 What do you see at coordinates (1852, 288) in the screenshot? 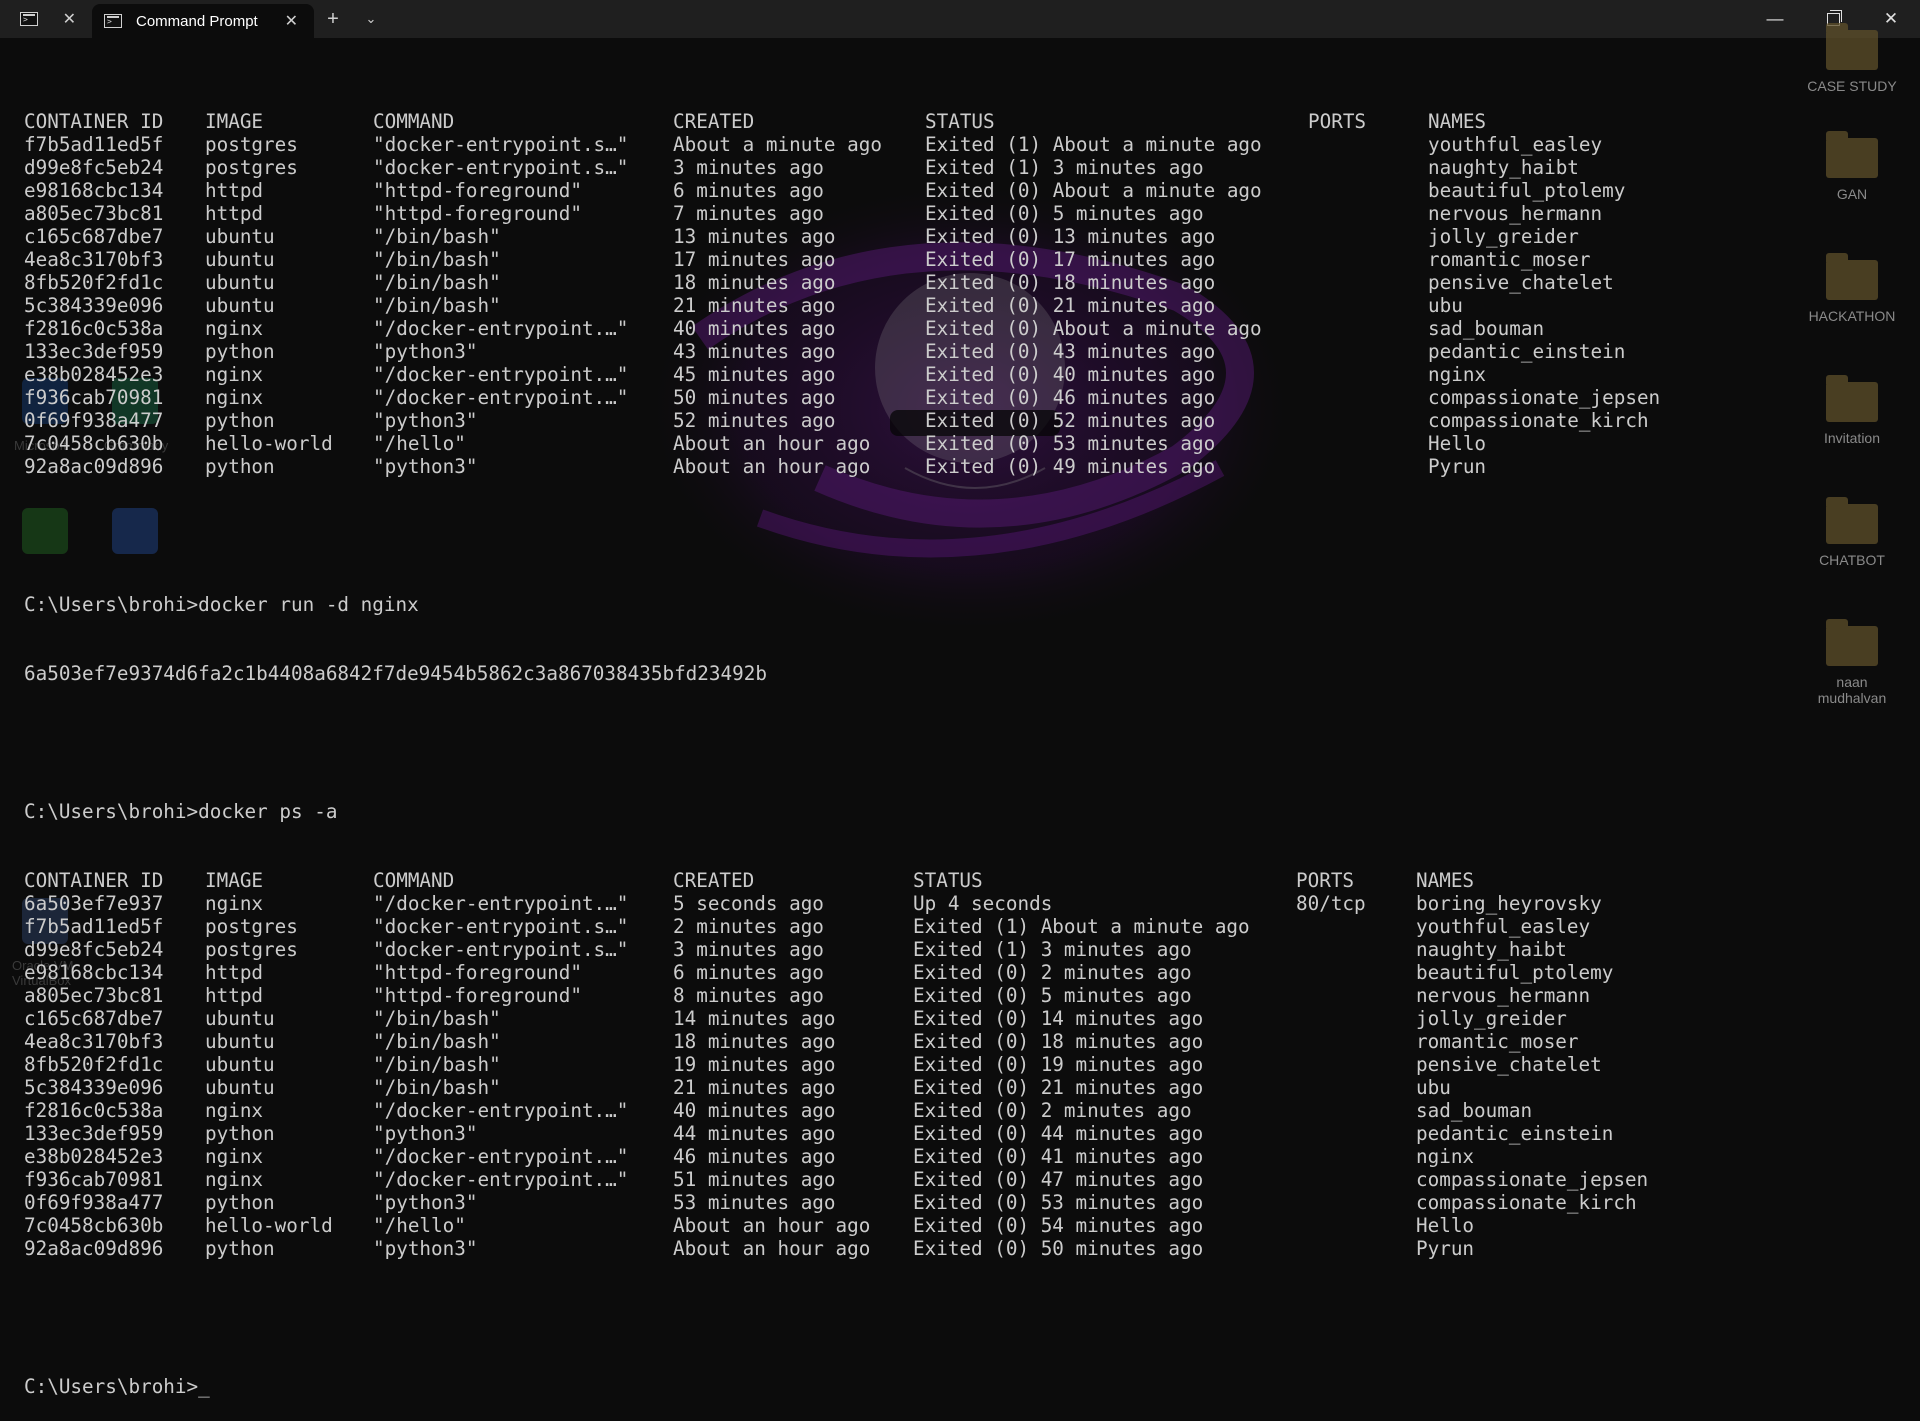
I see `desktop-folder-hackathon: HACKATHON` at bounding box center [1852, 288].